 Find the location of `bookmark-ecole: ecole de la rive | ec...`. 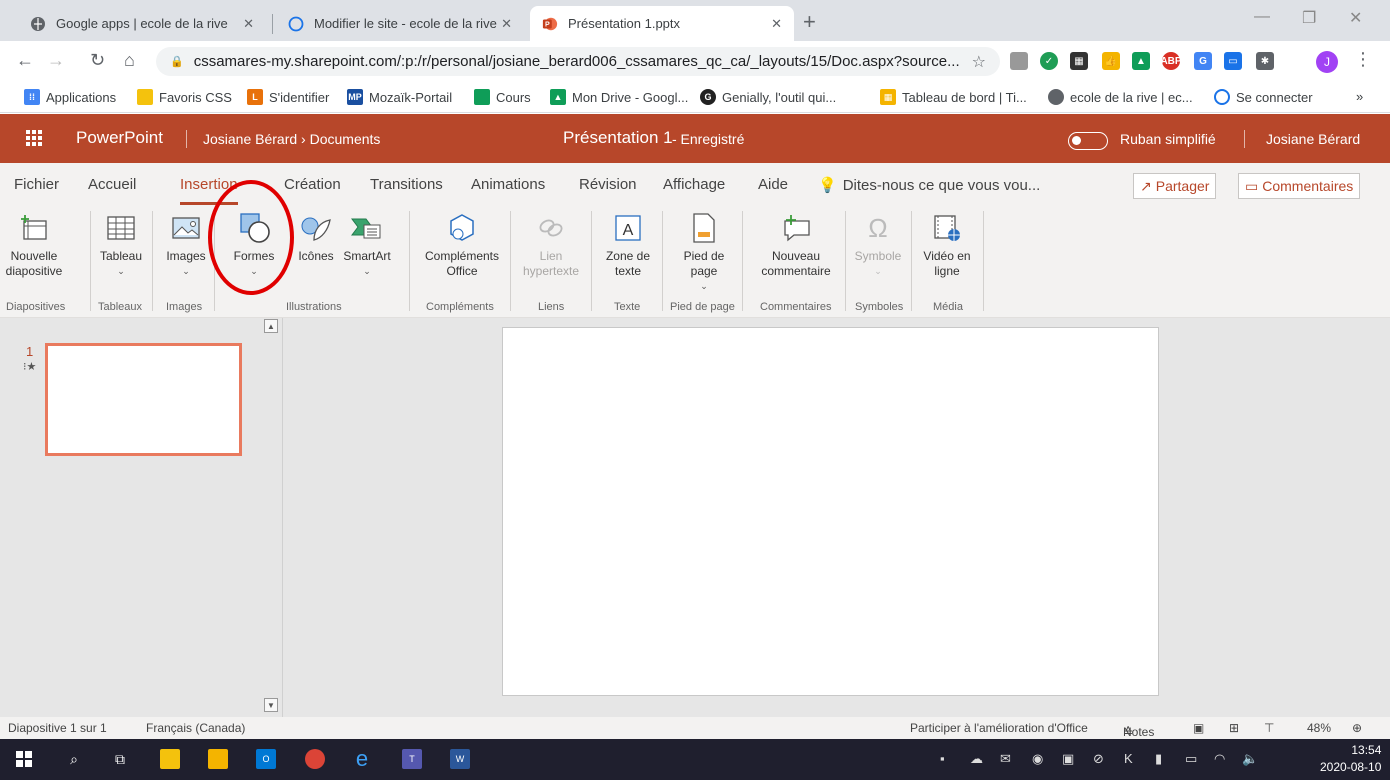

bookmark-ecole: ecole de la rive | ec... is located at coordinates (1120, 97).